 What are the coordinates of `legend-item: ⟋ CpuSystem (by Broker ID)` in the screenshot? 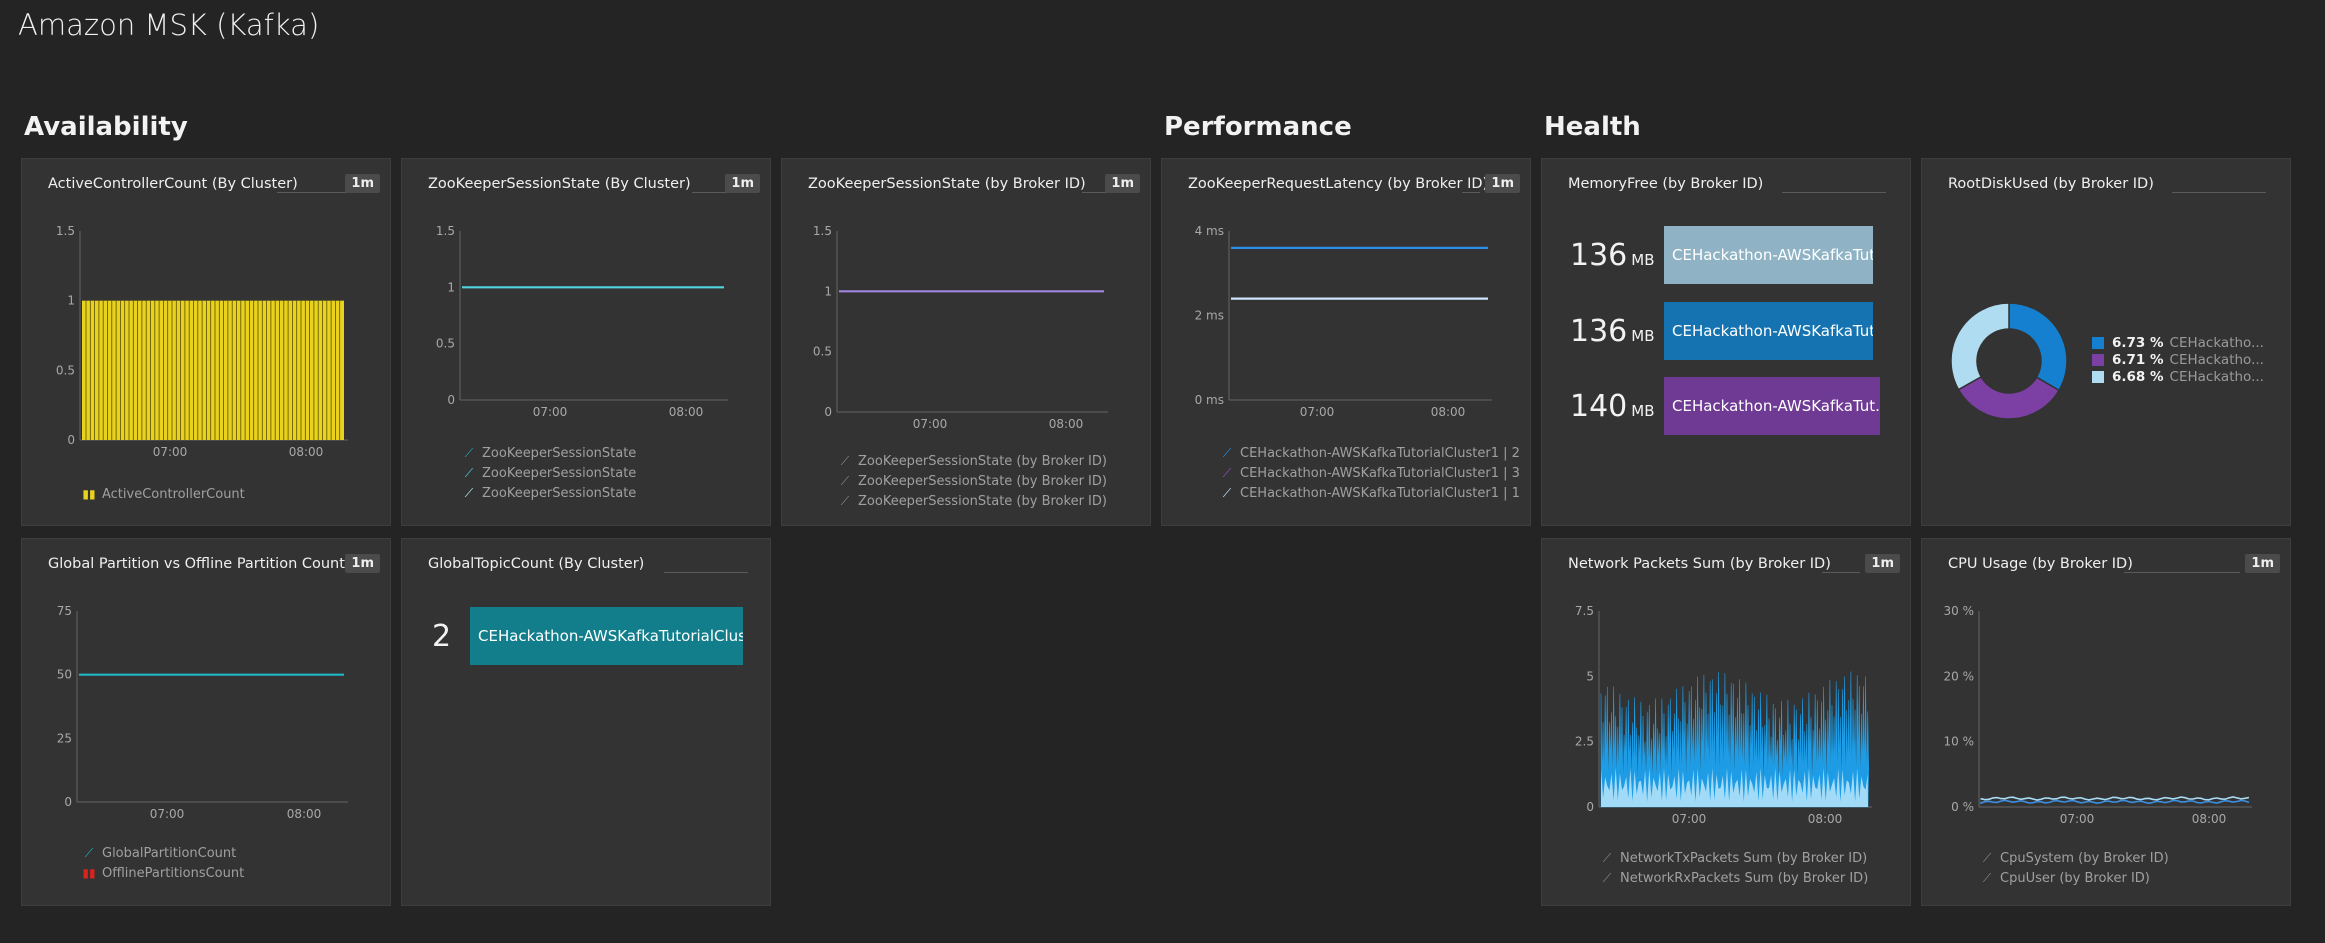 It's located at (2074, 858).